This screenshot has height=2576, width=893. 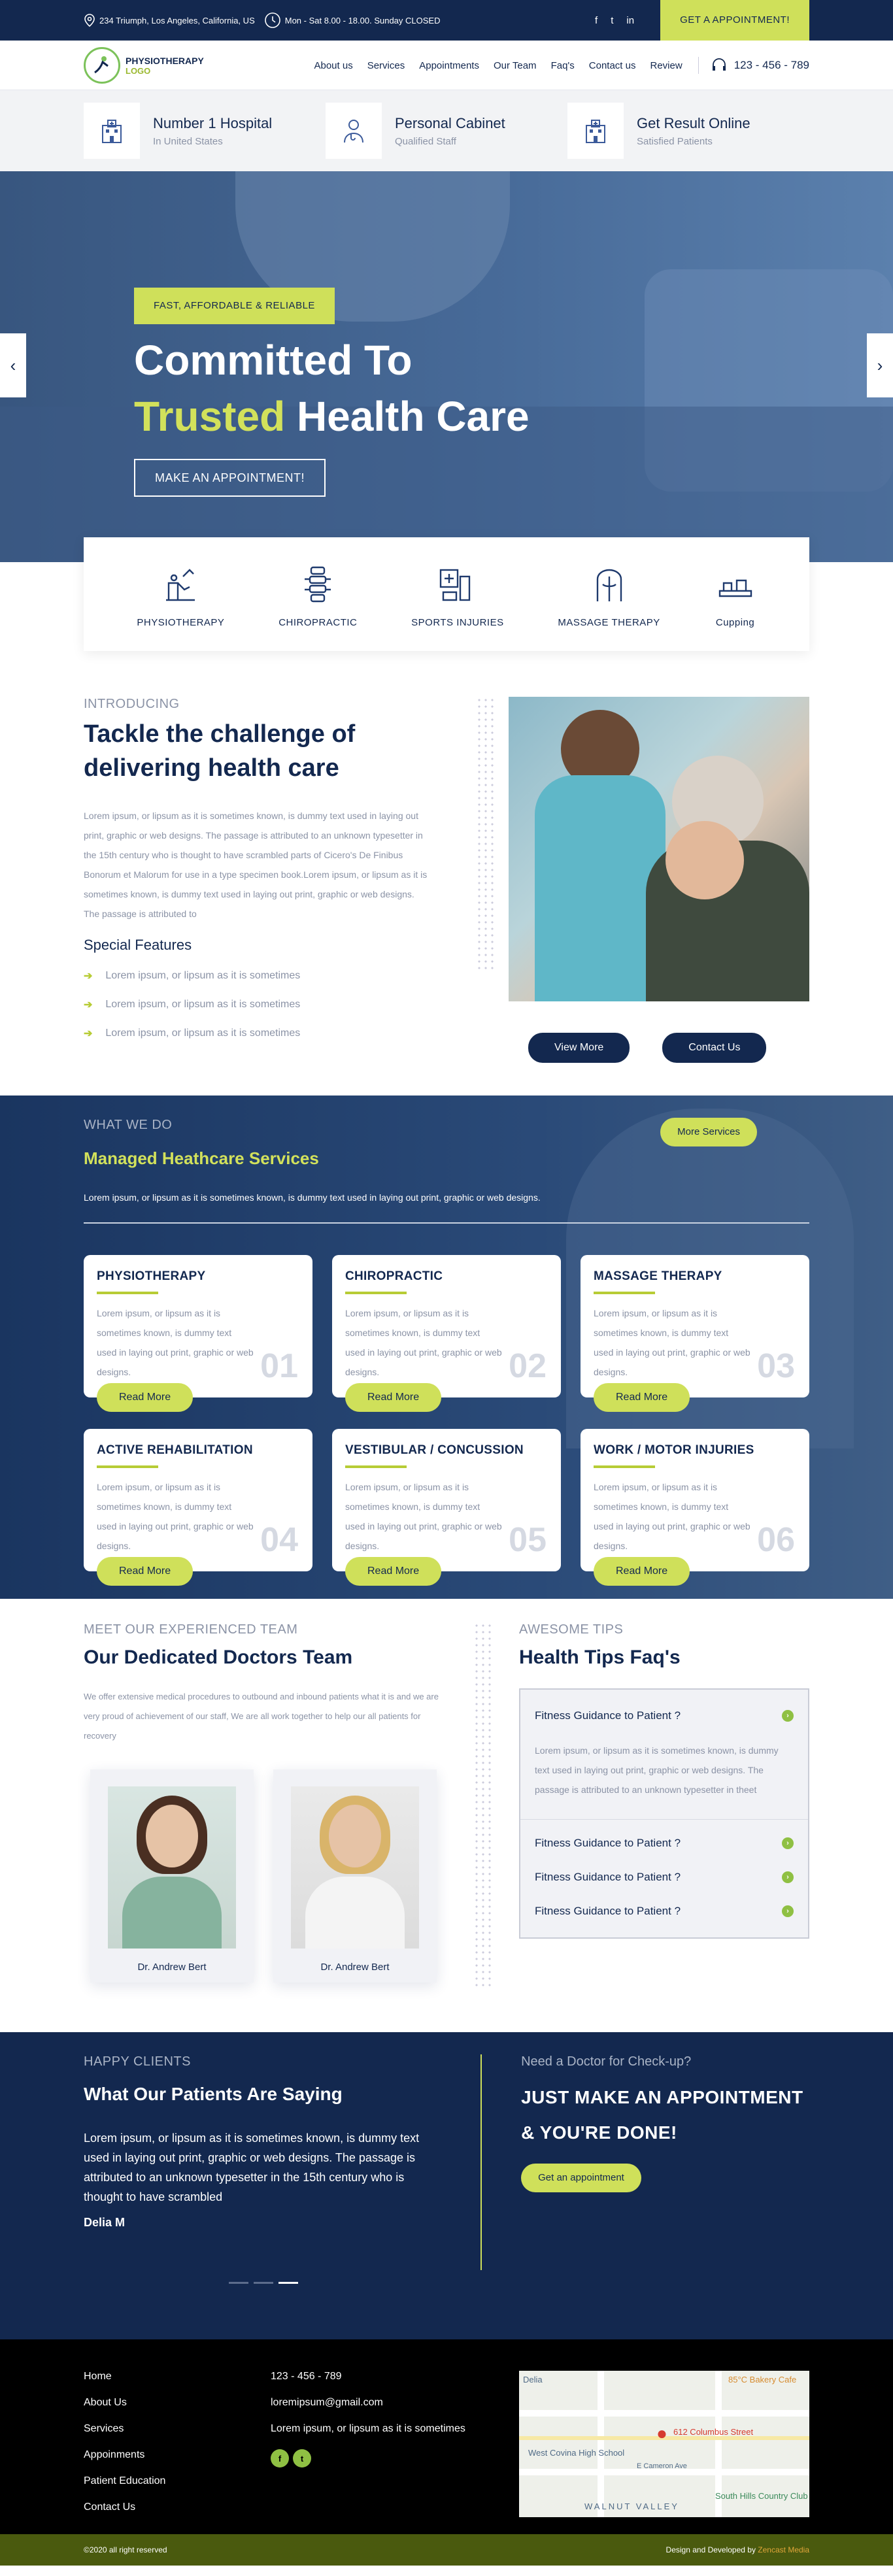 I want to click on footer-phone: 123 - 456 - 789, so click(x=395, y=2384).